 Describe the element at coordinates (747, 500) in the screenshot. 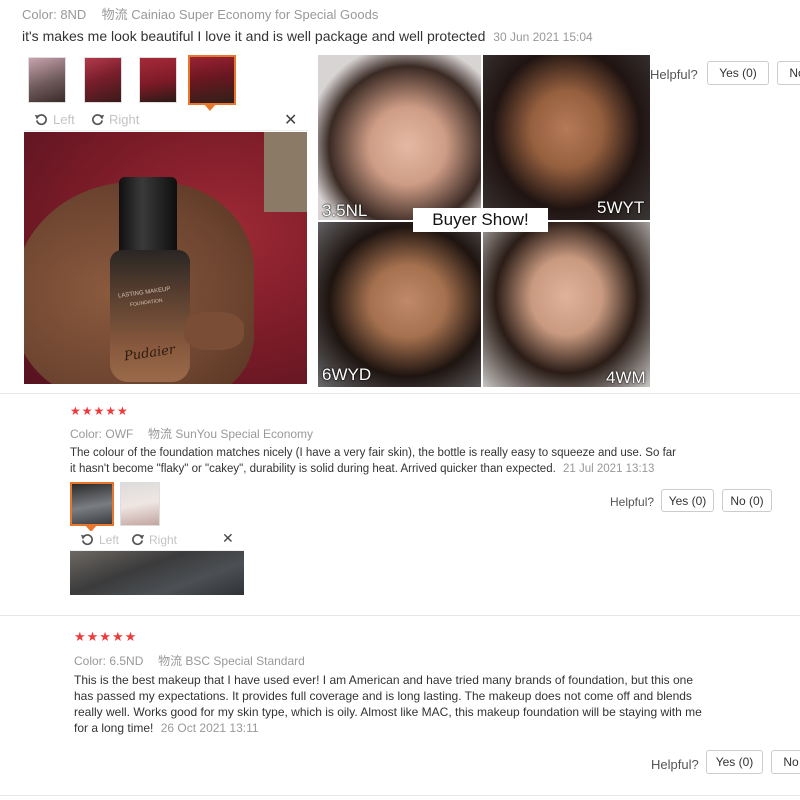

I see `helpful-no-button: No (0)` at that location.